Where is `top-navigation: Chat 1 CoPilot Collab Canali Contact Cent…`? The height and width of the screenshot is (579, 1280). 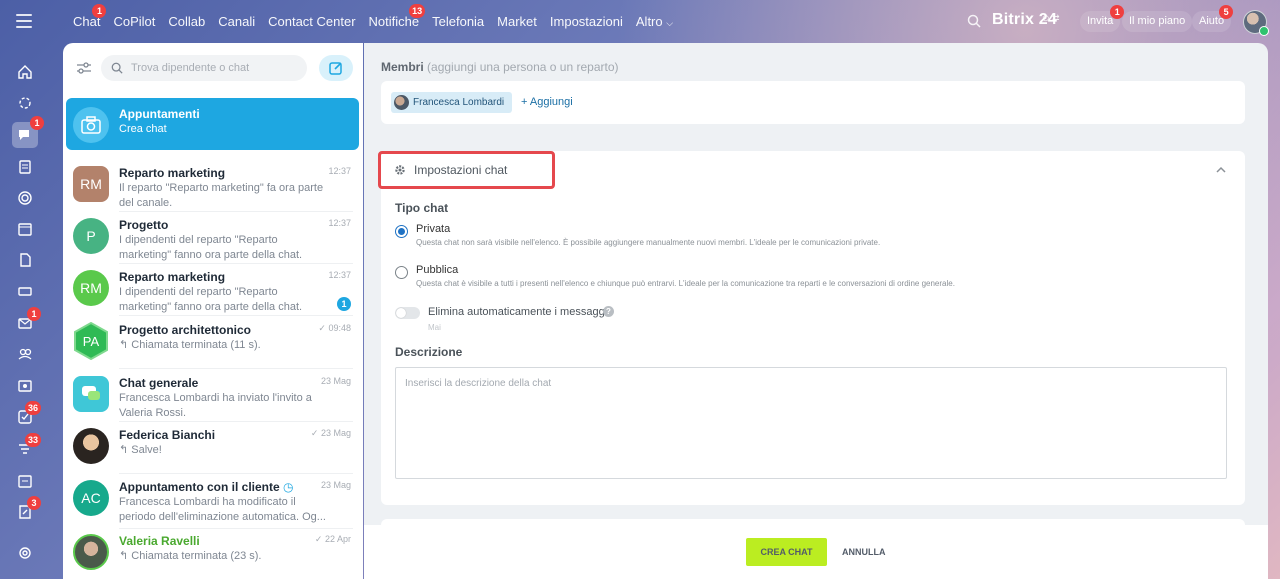
top-navigation: Chat 1 CoPilot Collab Canali Contact Cent… is located at coordinates (379, 21).